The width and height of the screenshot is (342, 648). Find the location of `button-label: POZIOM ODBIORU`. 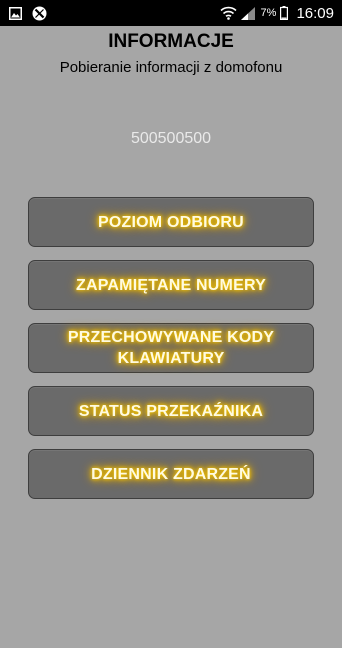

button-label: POZIOM ODBIORU is located at coordinates (171, 222).